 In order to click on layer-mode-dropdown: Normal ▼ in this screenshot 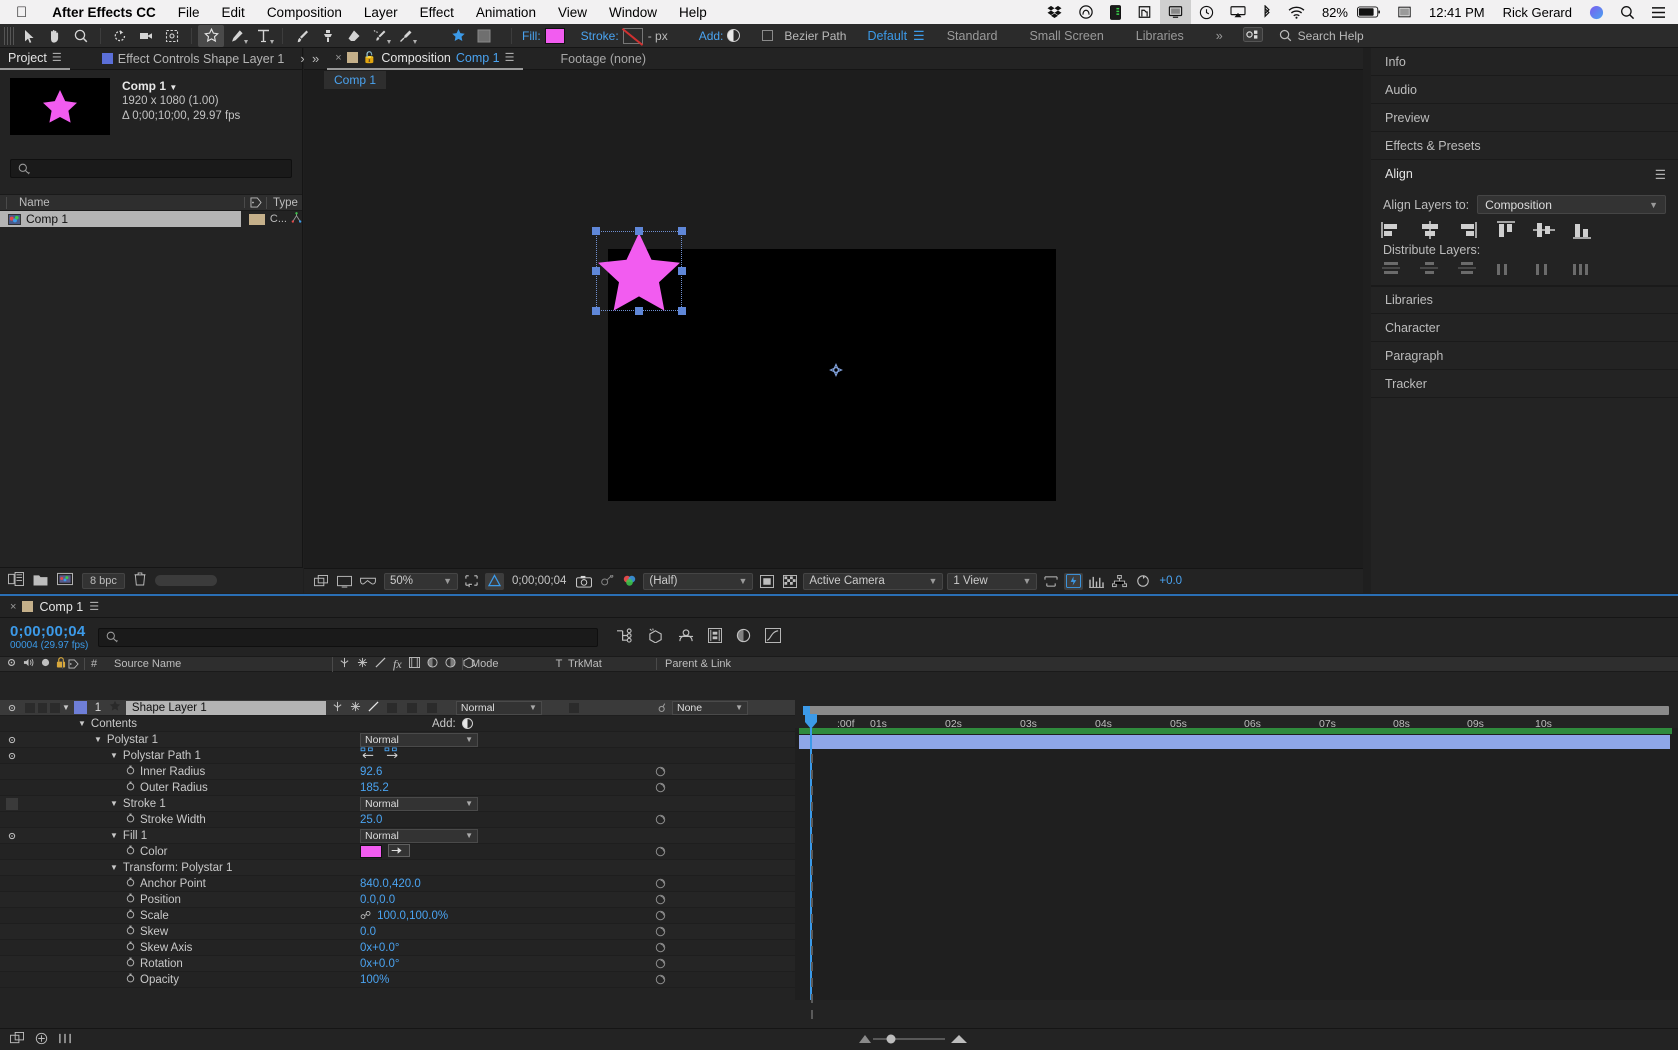, I will do `click(499, 707)`.